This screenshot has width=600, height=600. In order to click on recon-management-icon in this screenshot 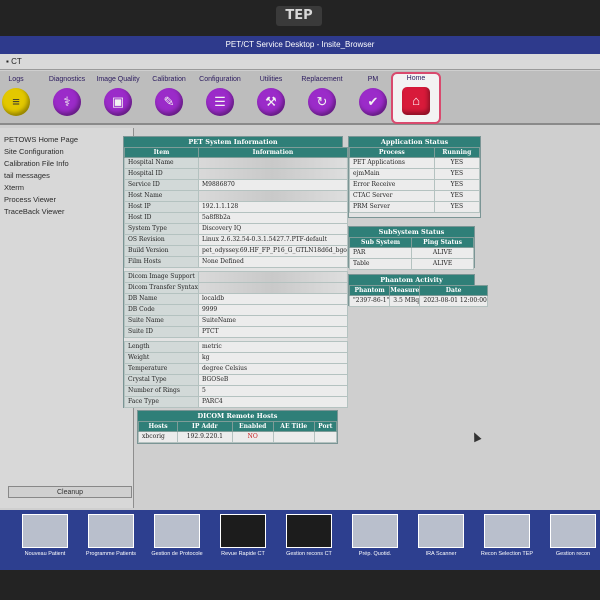, I will do `click(573, 531)`.